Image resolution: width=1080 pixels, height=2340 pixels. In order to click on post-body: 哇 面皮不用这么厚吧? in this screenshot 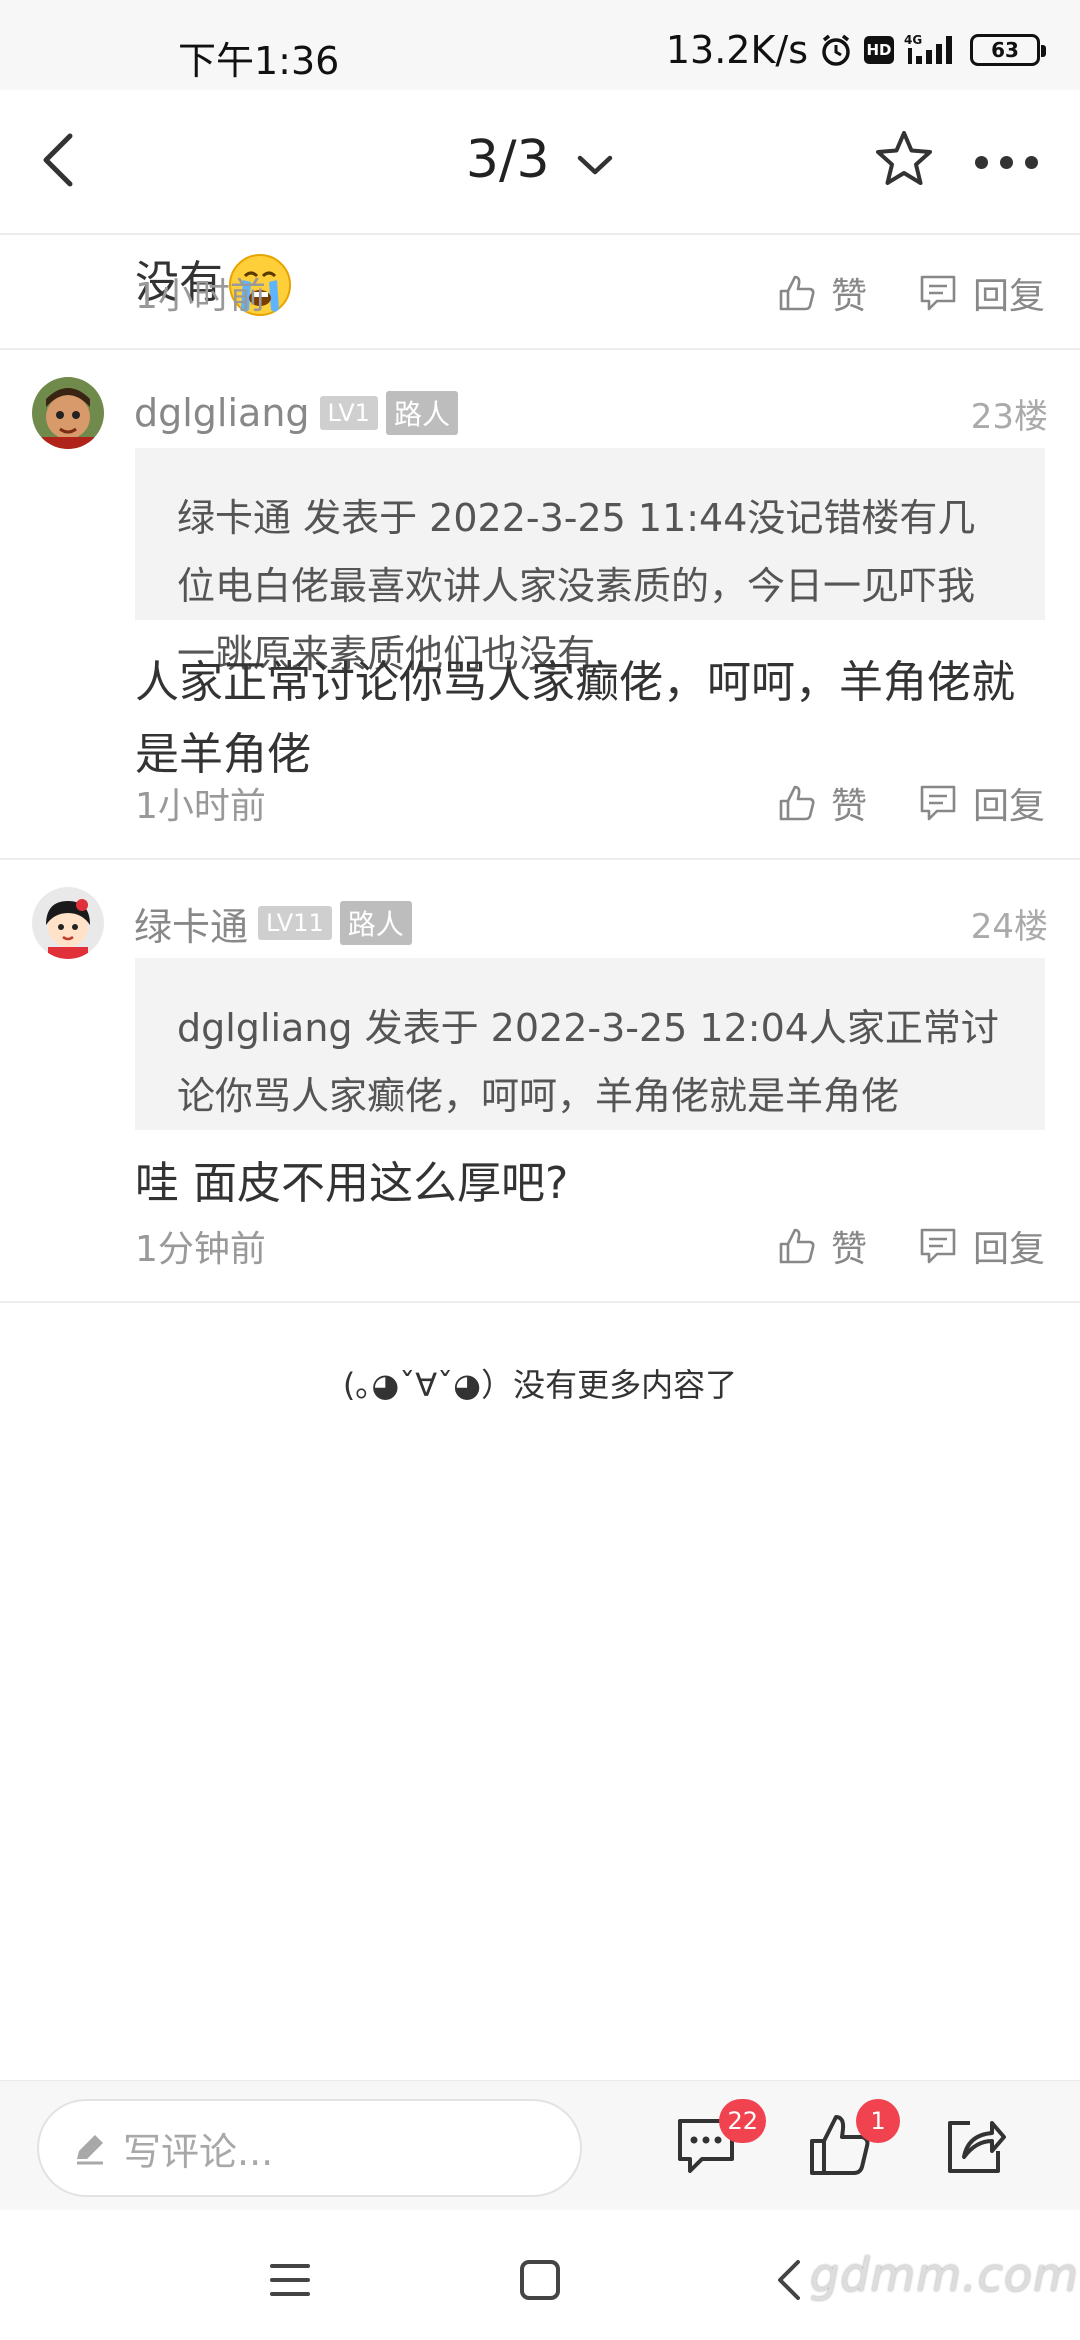, I will do `click(352, 1183)`.